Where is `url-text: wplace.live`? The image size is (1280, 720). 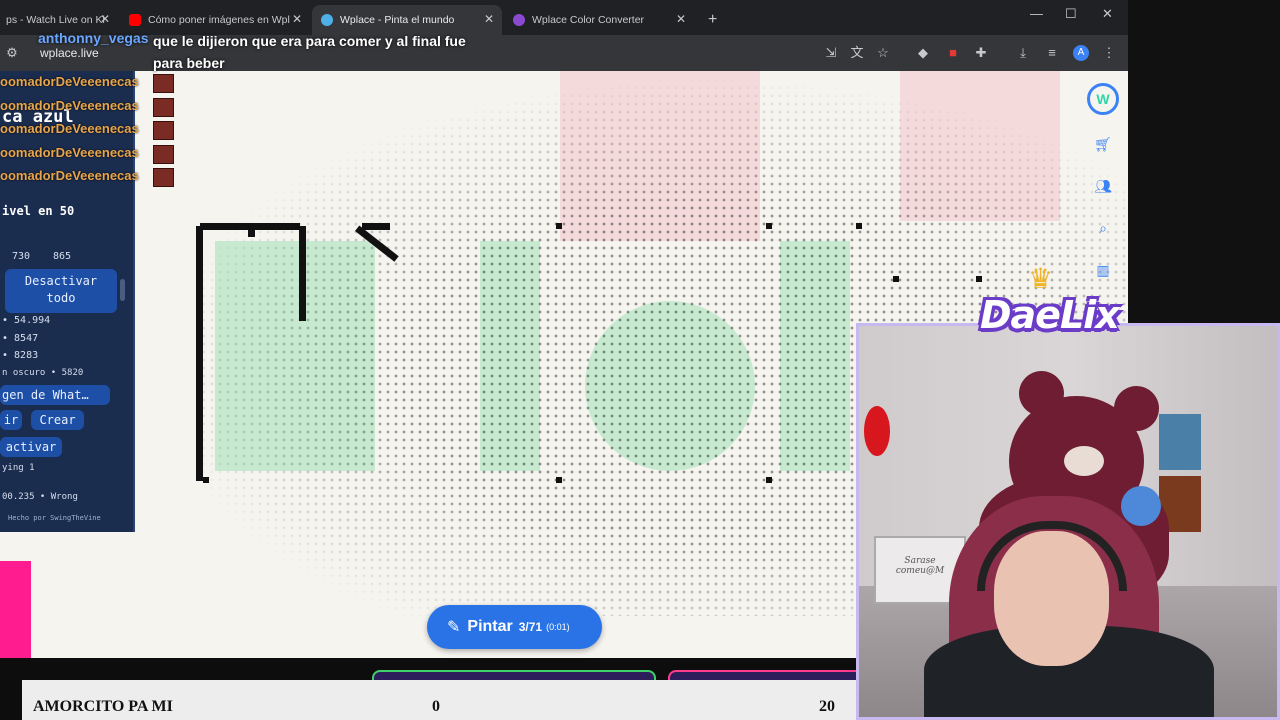 url-text: wplace.live is located at coordinates (69, 53).